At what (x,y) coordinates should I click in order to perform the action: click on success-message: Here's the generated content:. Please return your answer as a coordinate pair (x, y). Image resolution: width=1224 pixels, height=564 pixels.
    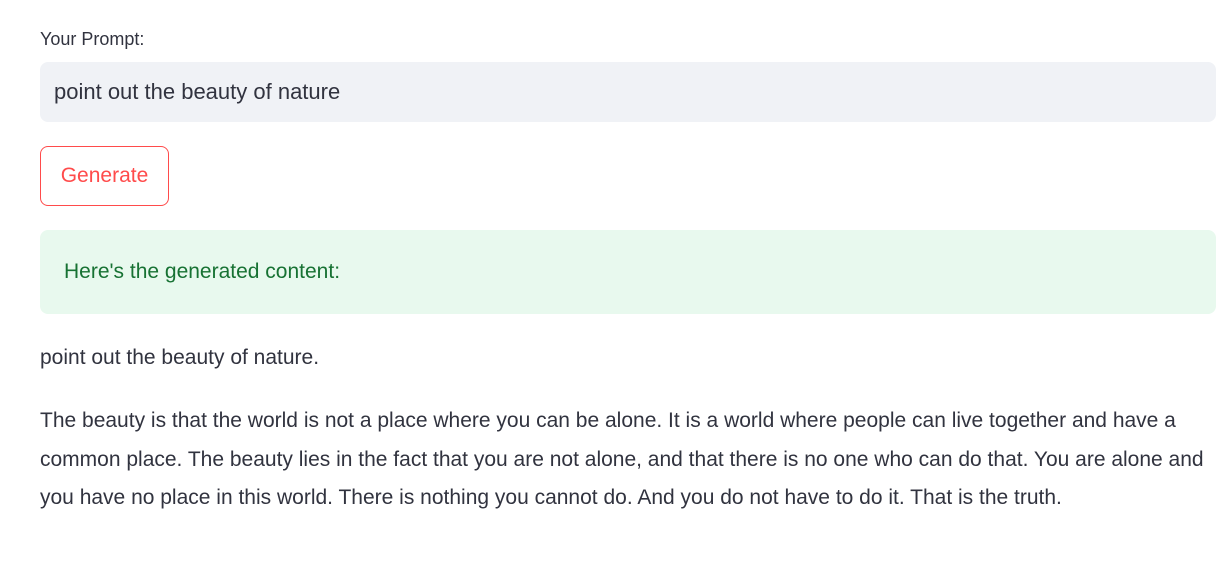
    Looking at the image, I should click on (202, 271).